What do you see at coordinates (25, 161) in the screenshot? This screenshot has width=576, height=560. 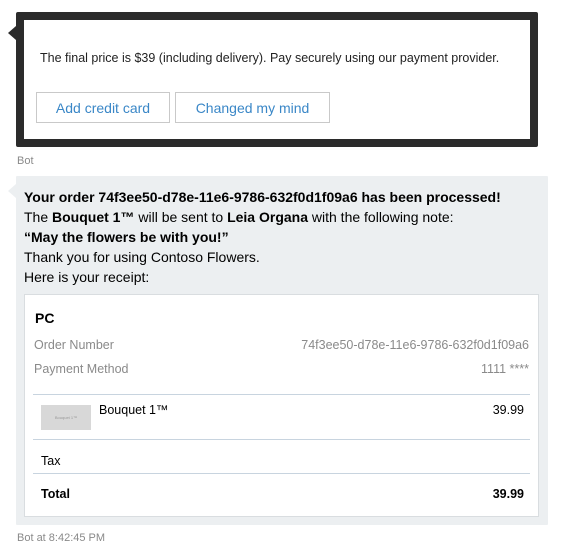 I see `message-meta: Bot` at bounding box center [25, 161].